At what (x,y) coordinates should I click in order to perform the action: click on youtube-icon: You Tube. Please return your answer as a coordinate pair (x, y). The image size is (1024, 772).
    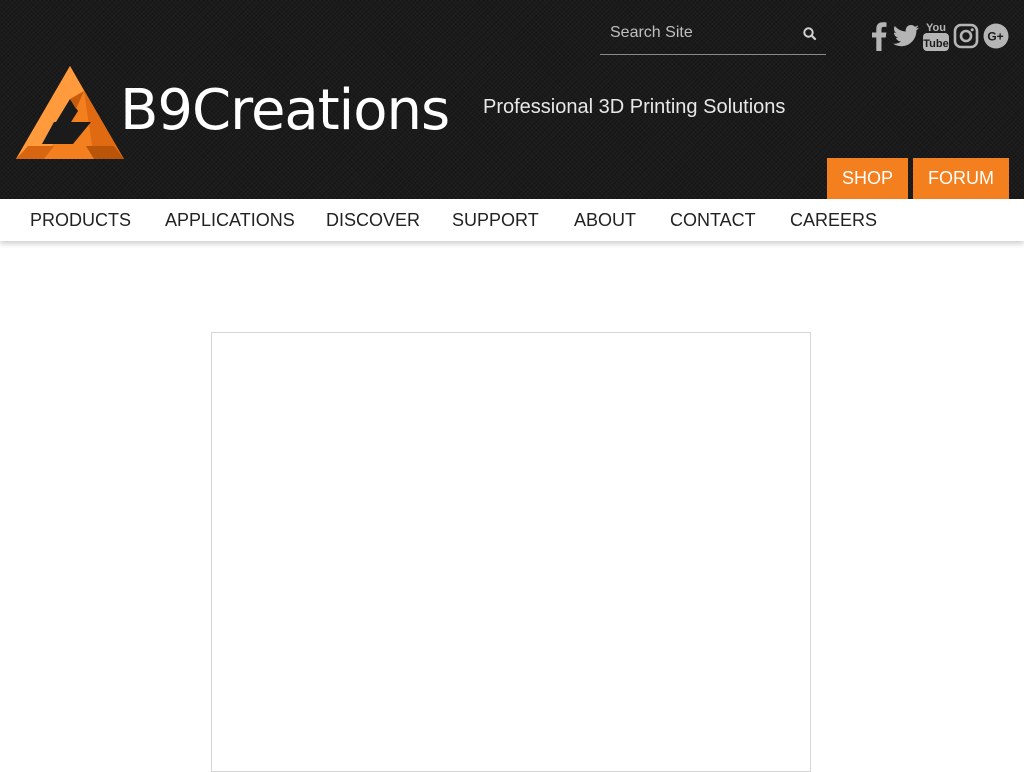
    Looking at the image, I should click on (936, 36).